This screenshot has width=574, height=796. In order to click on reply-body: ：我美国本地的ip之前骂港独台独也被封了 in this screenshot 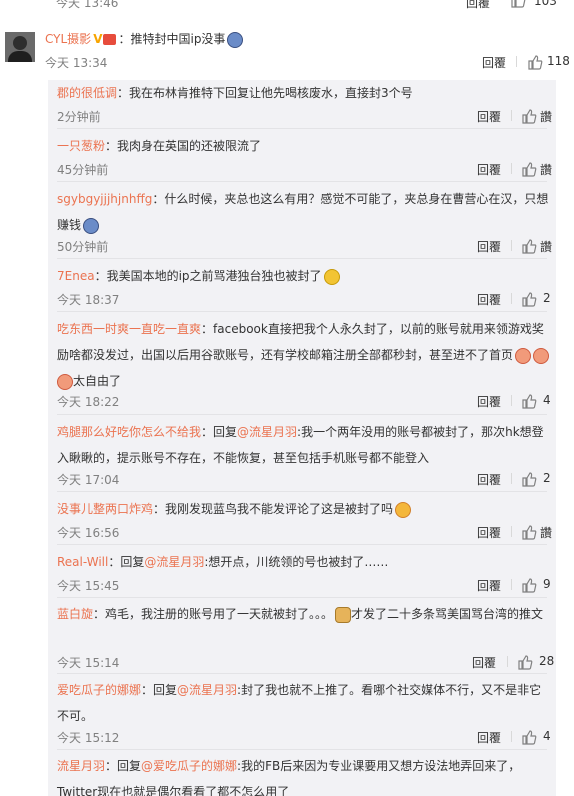, I will do `click(208, 276)`.